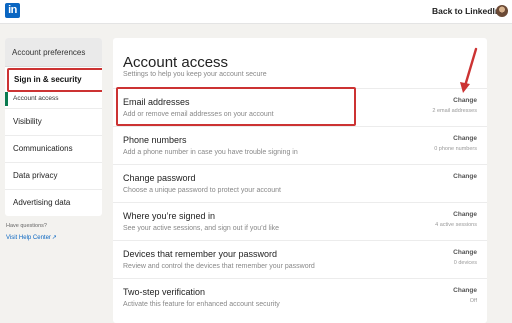  What do you see at coordinates (465, 290) in the screenshot?
I see `change-two-step-button: Change` at bounding box center [465, 290].